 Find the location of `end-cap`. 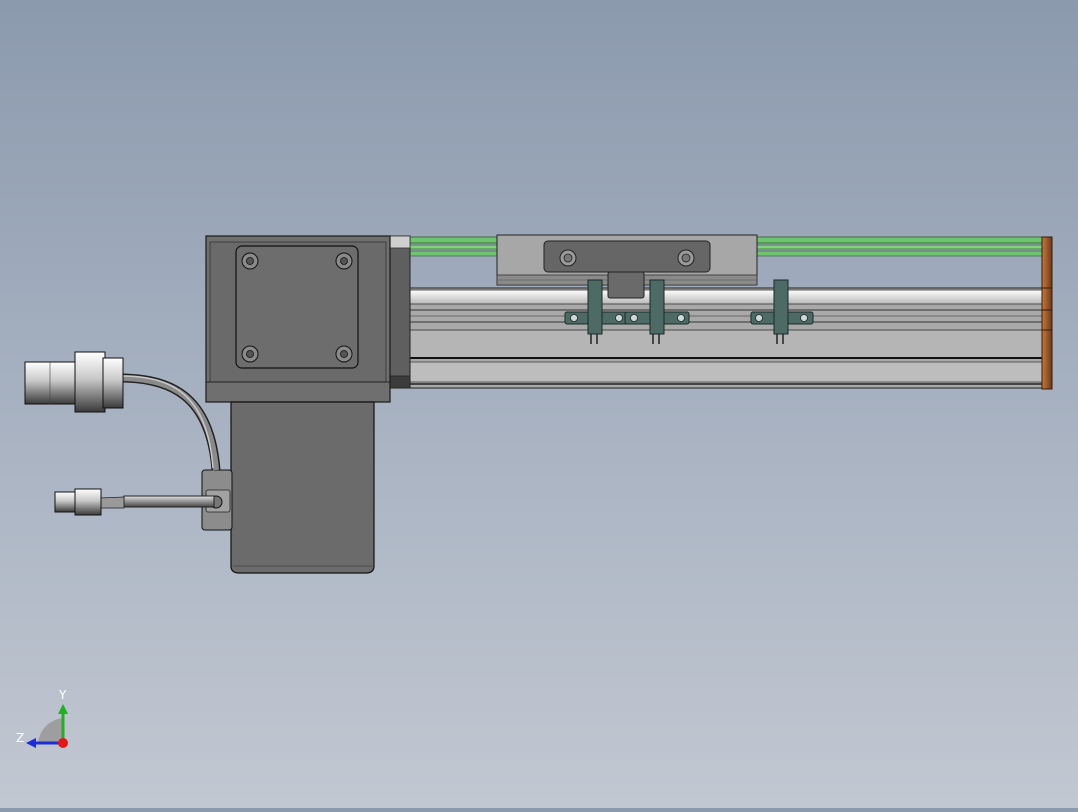

end-cap is located at coordinates (1047, 313).